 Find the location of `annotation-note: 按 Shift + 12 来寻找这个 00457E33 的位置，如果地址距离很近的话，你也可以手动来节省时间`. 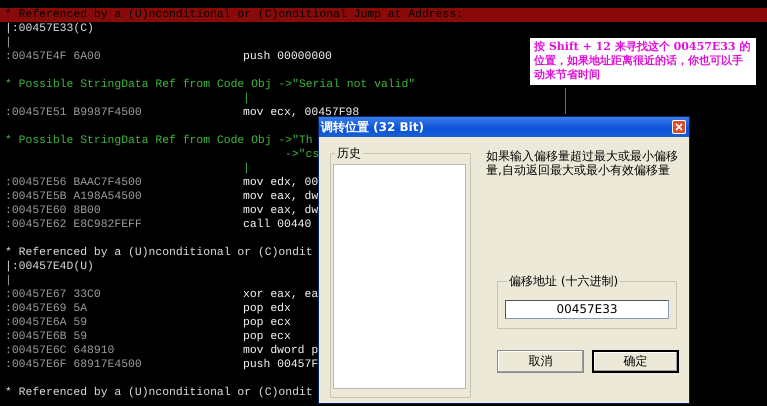

annotation-note: 按 Shift + 12 来寻找这个 00457E33 的位置，如果地址距离很近的话，你也可以手动来节省时间 is located at coordinates (643, 61).